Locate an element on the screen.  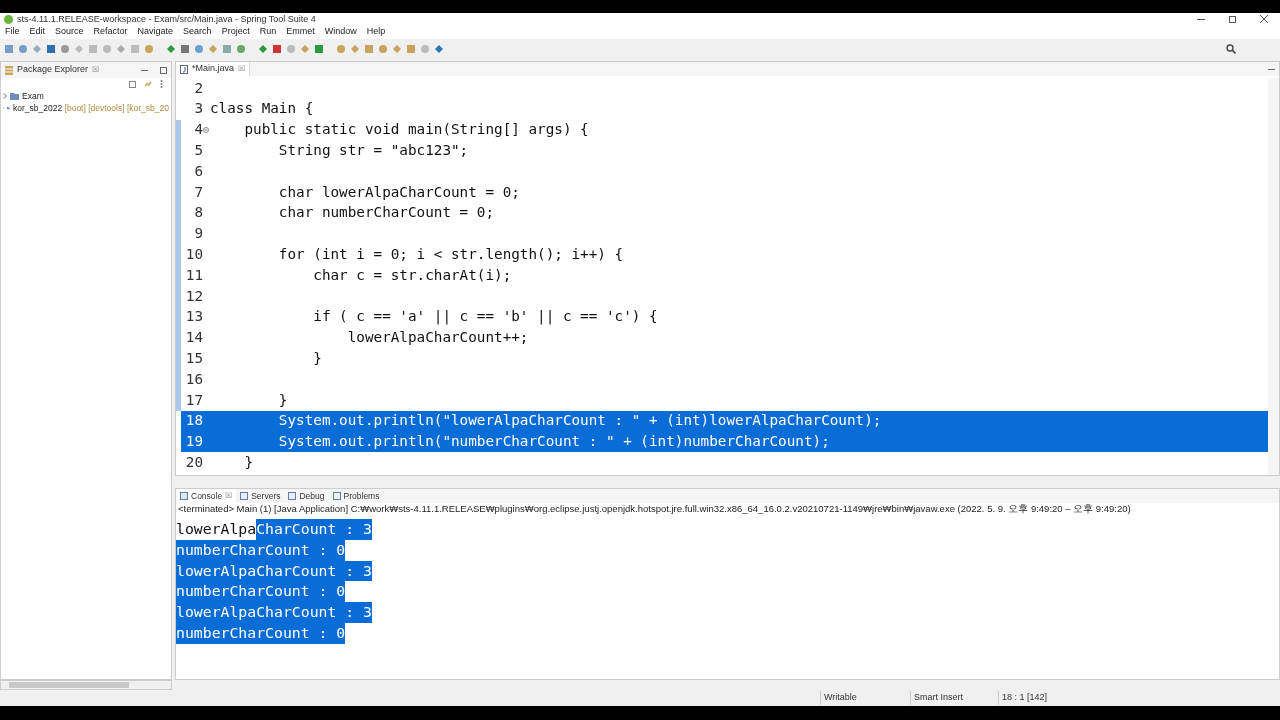
editor-tab: *Main.java ☒ is located at coordinates (213, 69).